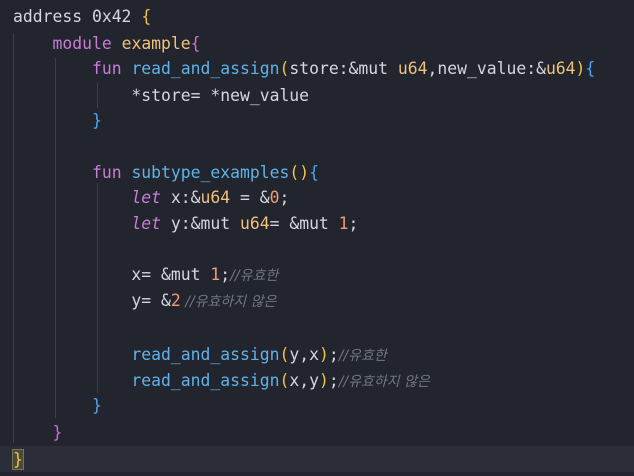  Describe the element at coordinates (323, 459) in the screenshot. I see `code-line-18: }` at that location.